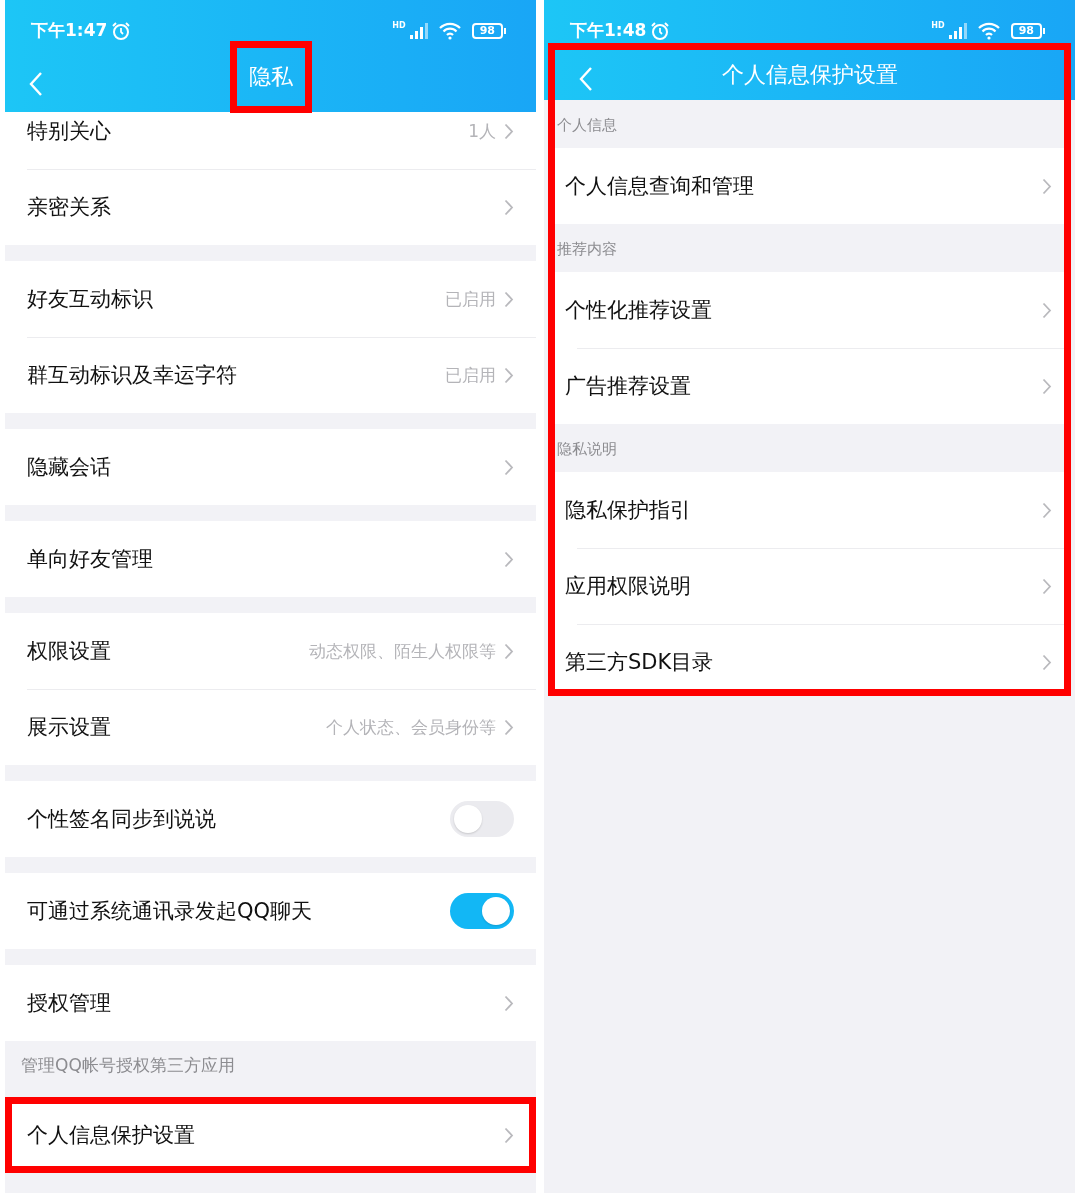 The image size is (1080, 1193). What do you see at coordinates (270, 140) in the screenshot?
I see `settings-row: 特别关心 1人` at bounding box center [270, 140].